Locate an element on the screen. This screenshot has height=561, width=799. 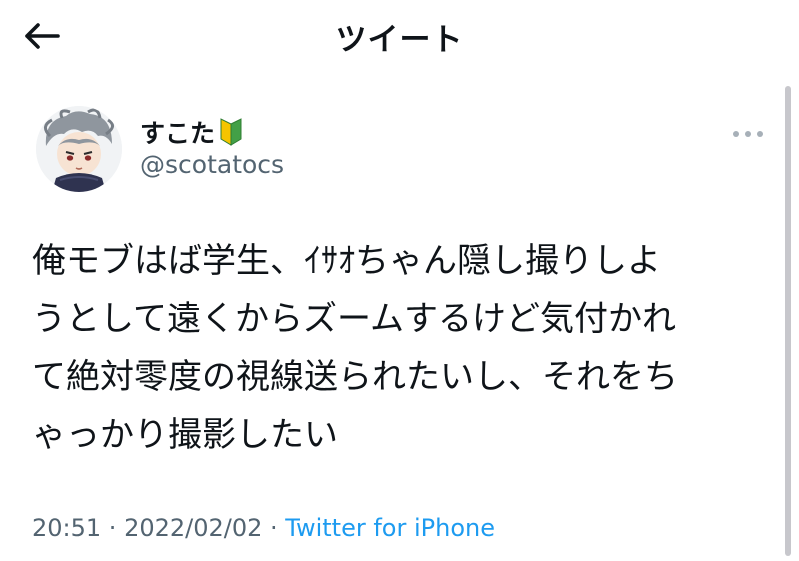
more-options-button is located at coordinates (748, 132).